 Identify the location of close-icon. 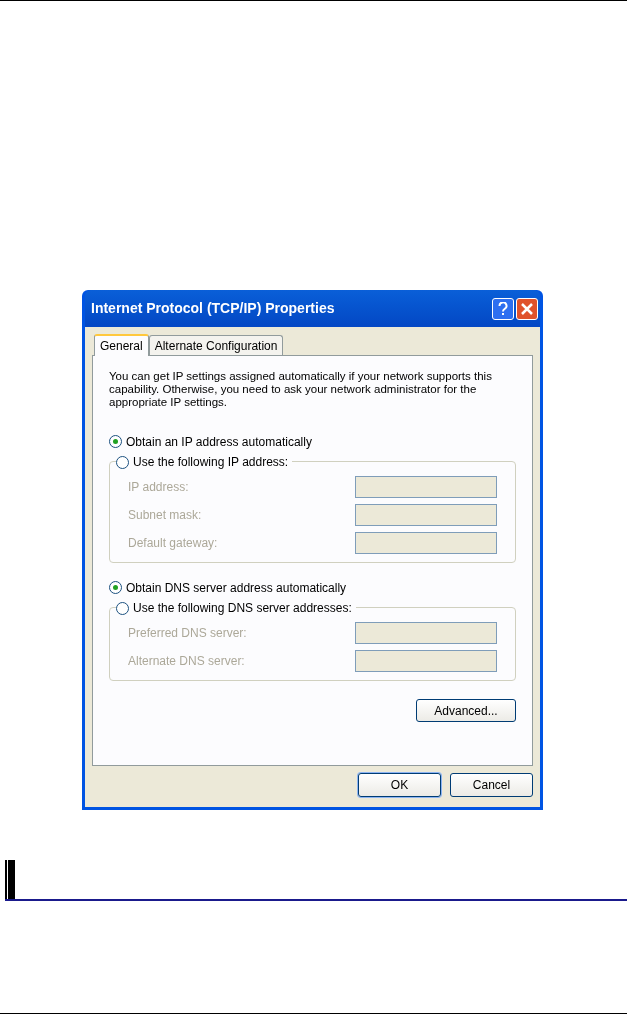
(527, 308).